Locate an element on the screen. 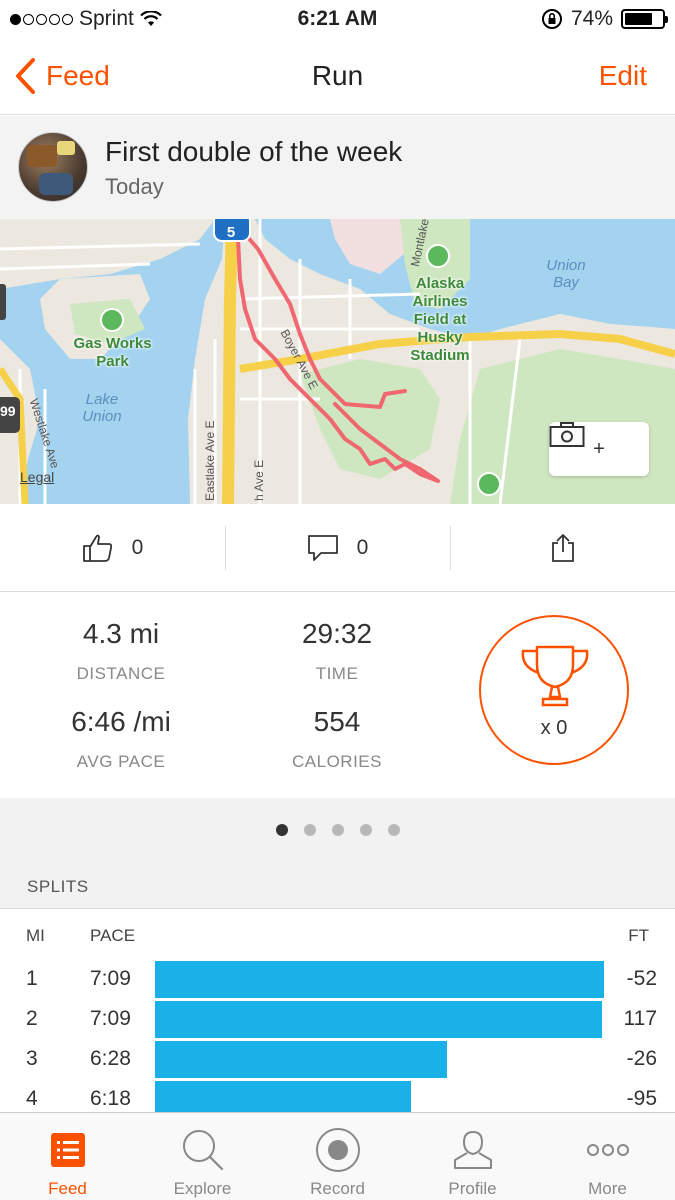  pace-value: 6:46 /mi is located at coordinates (121, 721).